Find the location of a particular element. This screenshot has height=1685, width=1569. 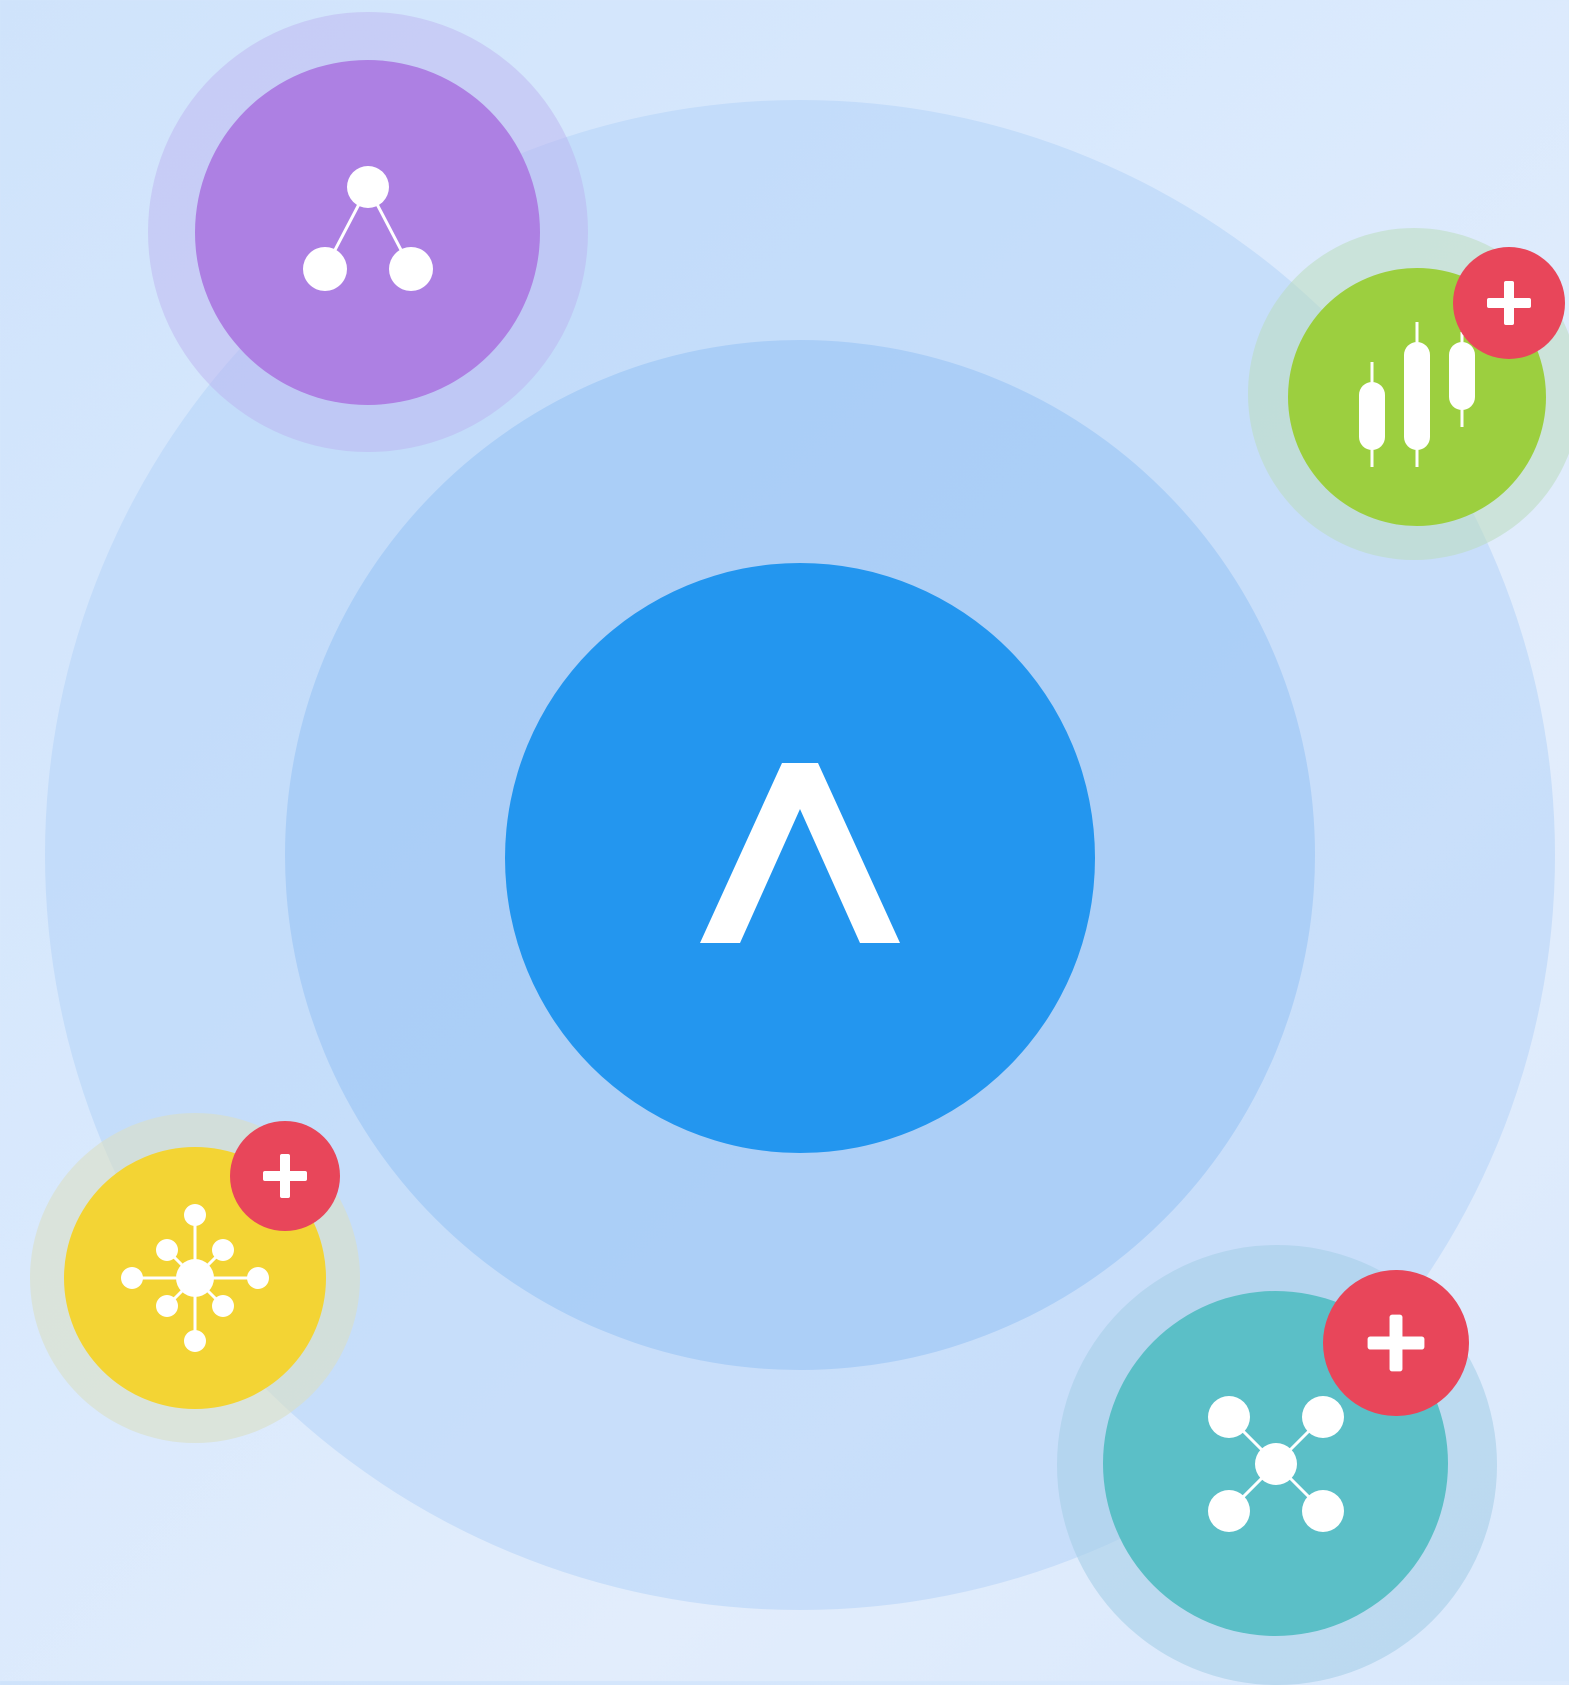

teal-node-add-badge is located at coordinates (1396, 1343).